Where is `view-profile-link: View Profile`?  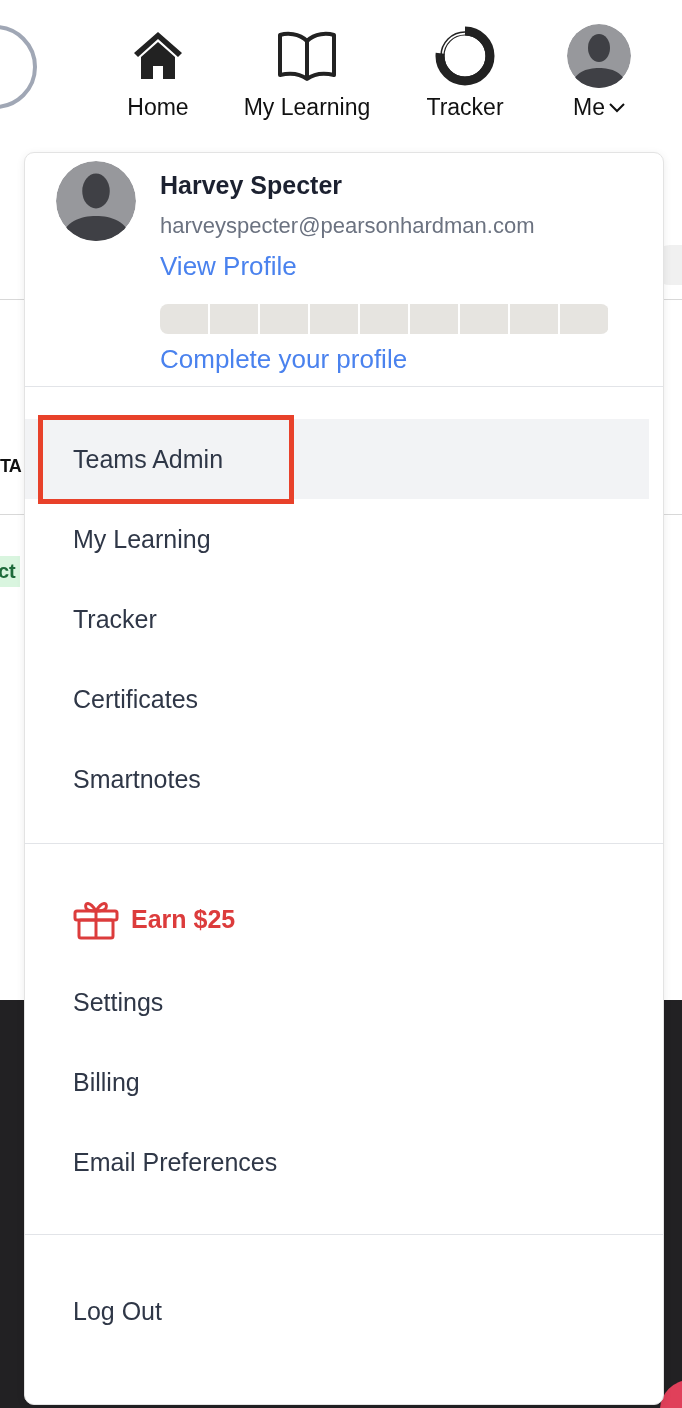 view-profile-link: View Profile is located at coordinates (228, 266).